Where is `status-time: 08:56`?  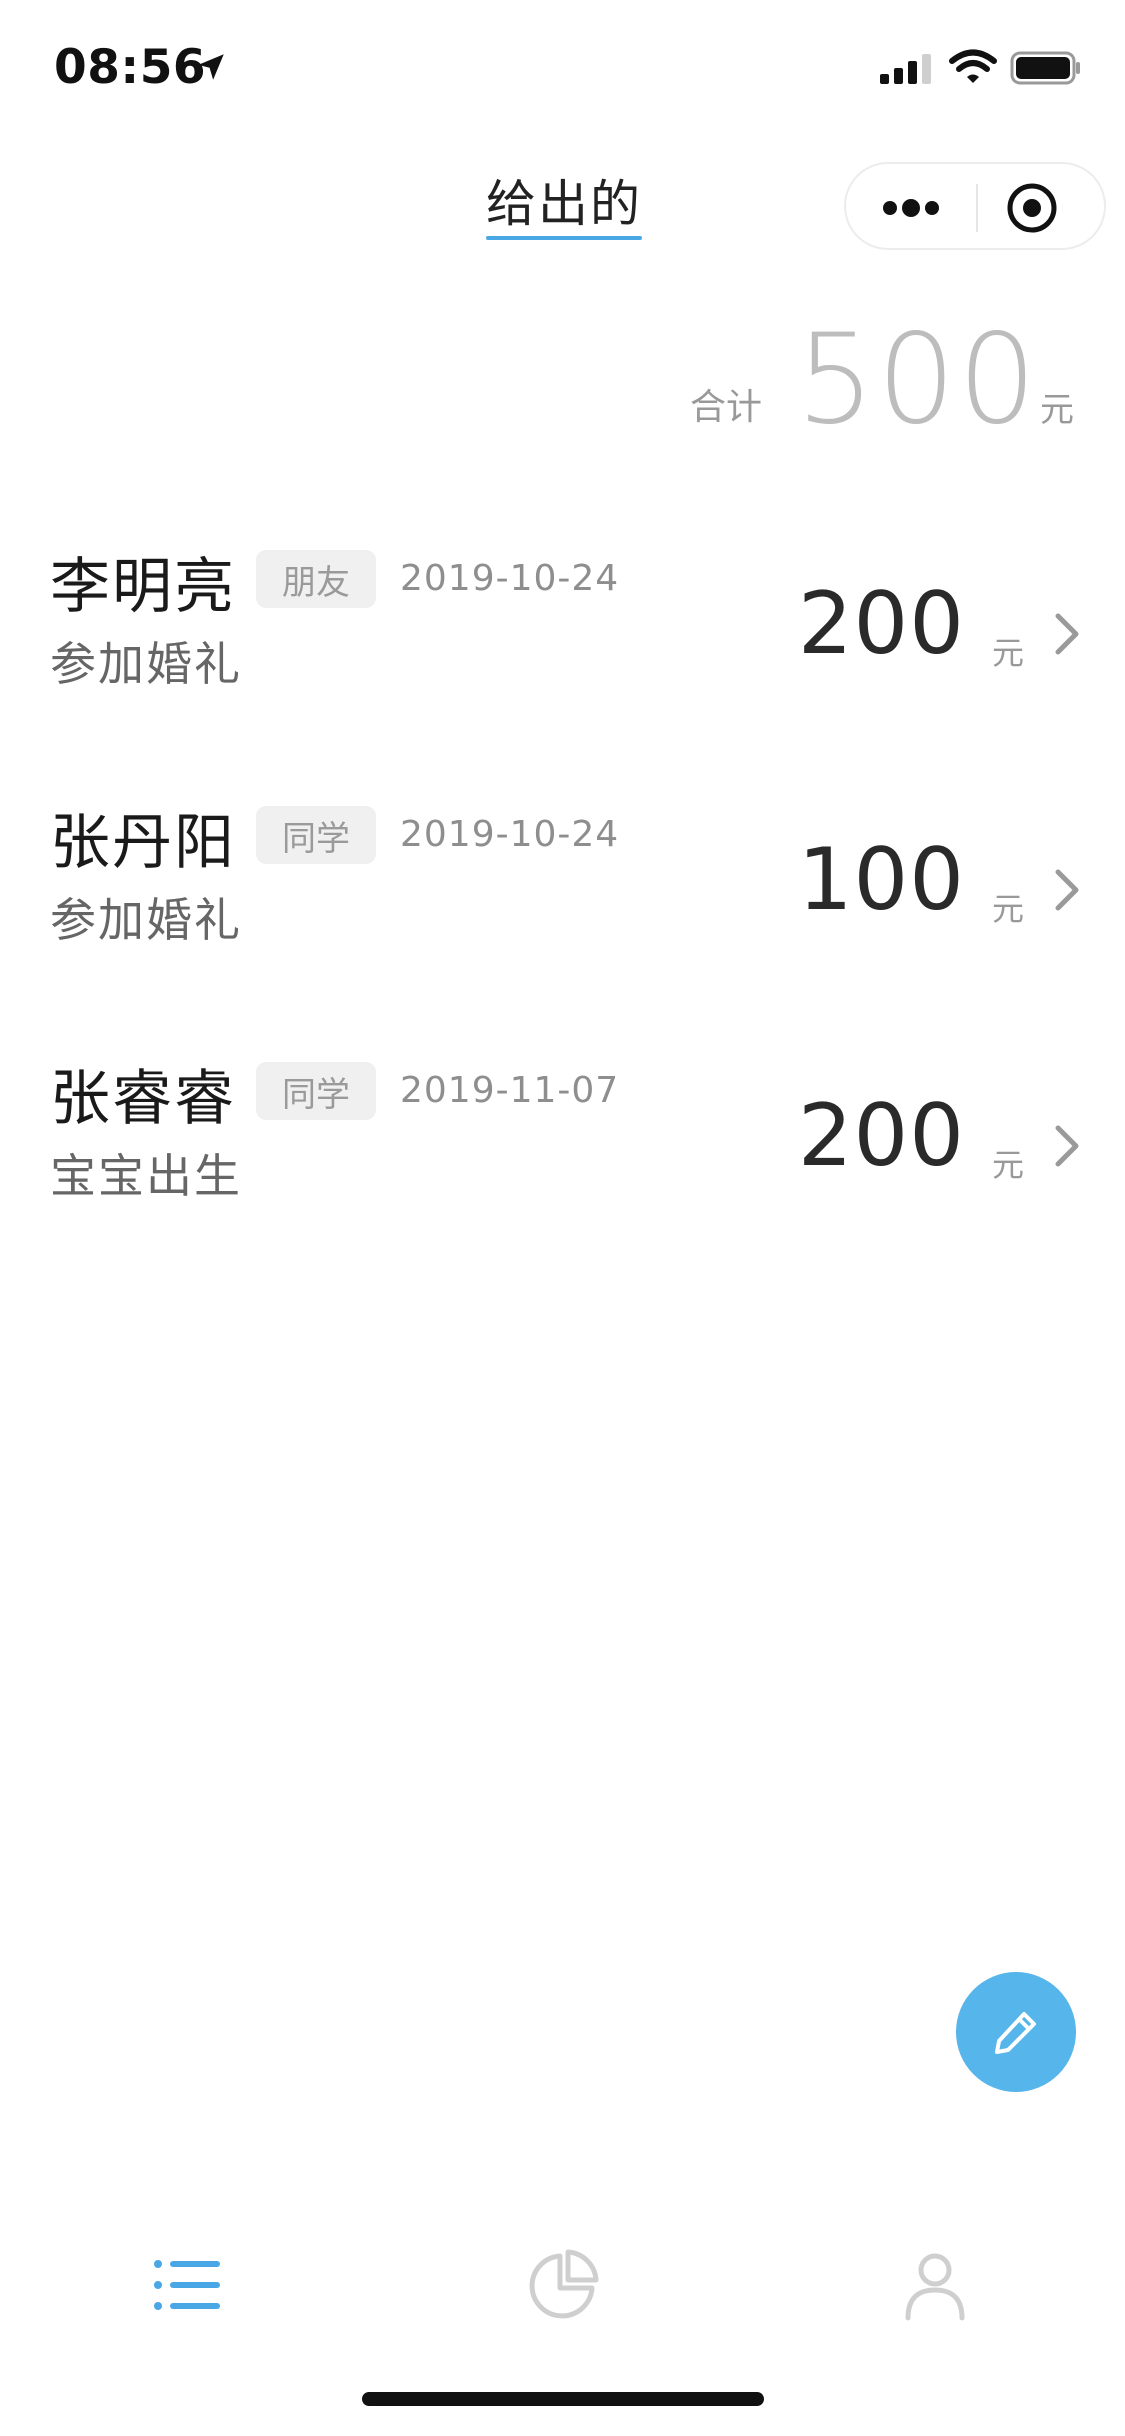
status-time: 08:56 is located at coordinates (130, 67).